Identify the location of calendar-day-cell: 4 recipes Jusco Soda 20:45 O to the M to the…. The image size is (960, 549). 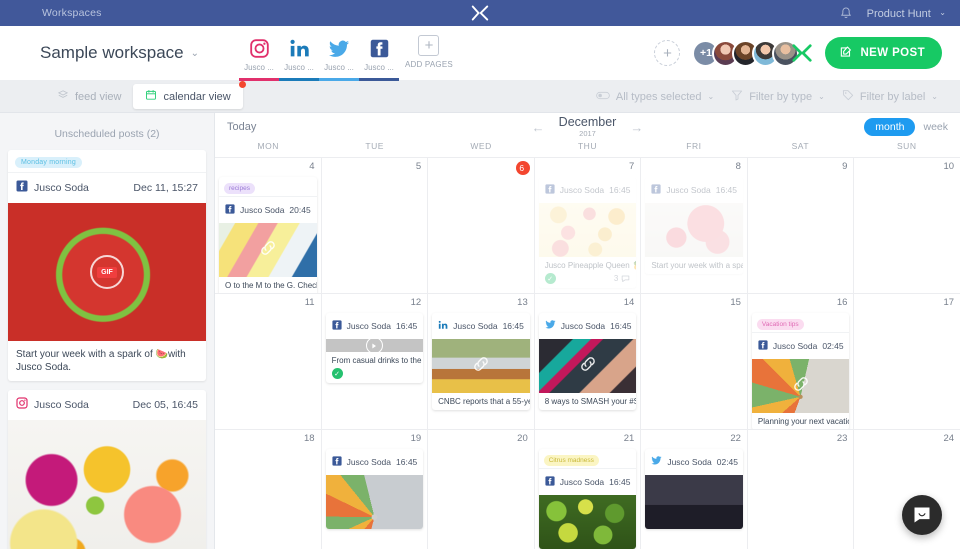
(268, 225).